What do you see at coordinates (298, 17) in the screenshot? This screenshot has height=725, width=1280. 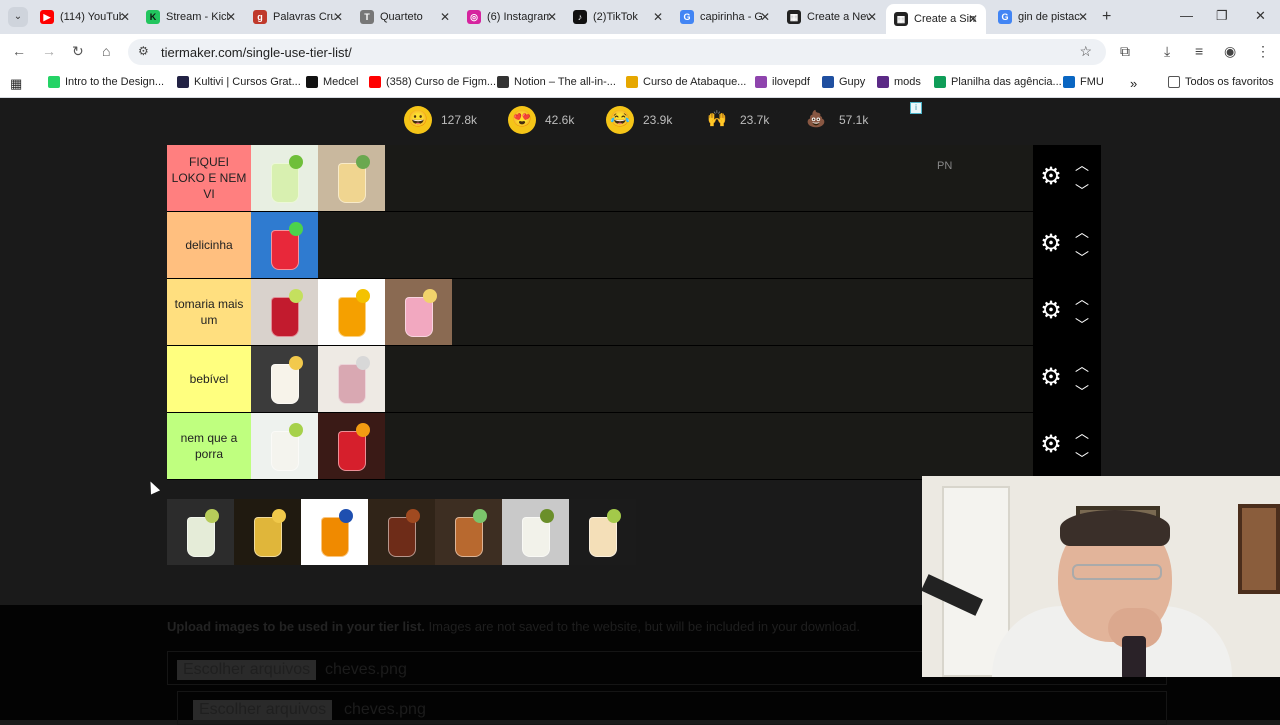 I see `tab-palavras: g Palavras Cruzadas ✕` at bounding box center [298, 17].